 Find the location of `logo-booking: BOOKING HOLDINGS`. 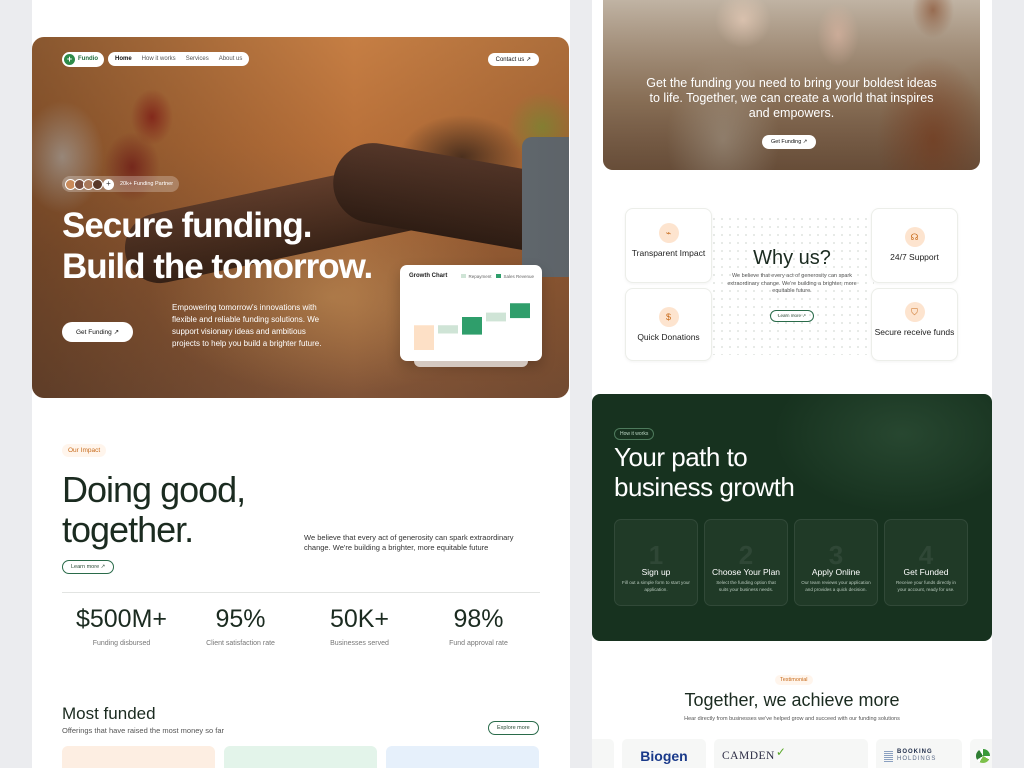

logo-booking: BOOKING HOLDINGS is located at coordinates (919, 753).